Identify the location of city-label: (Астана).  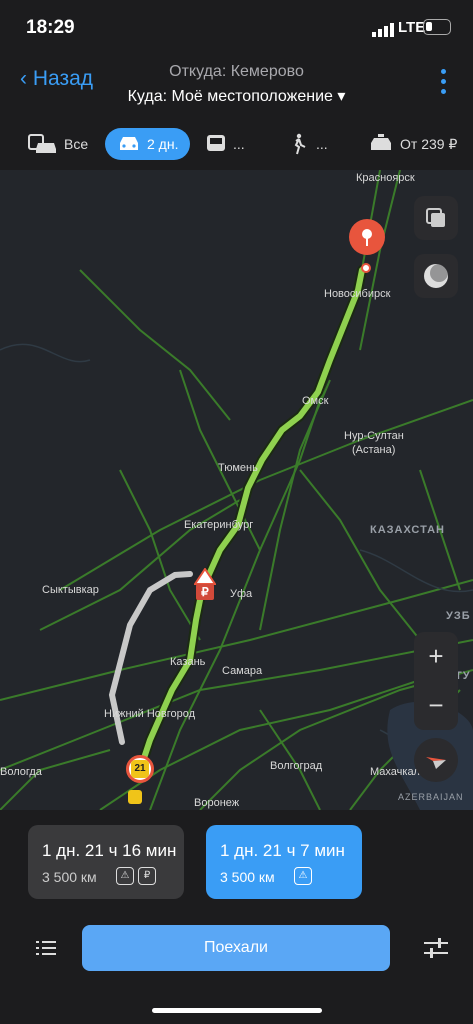
(374, 450).